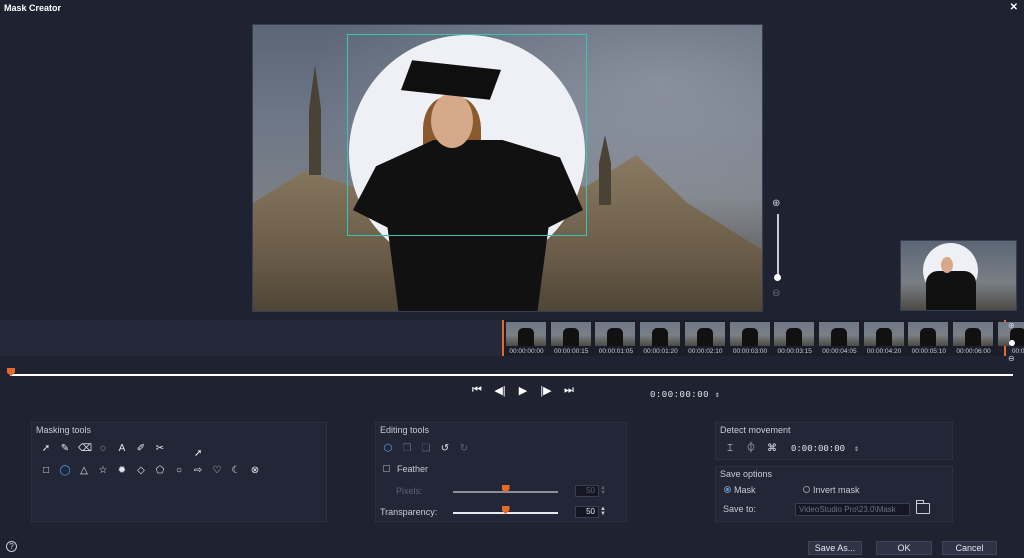 The image size is (1024, 558). I want to click on editing-tools-title: Editing tools, so click(405, 430).